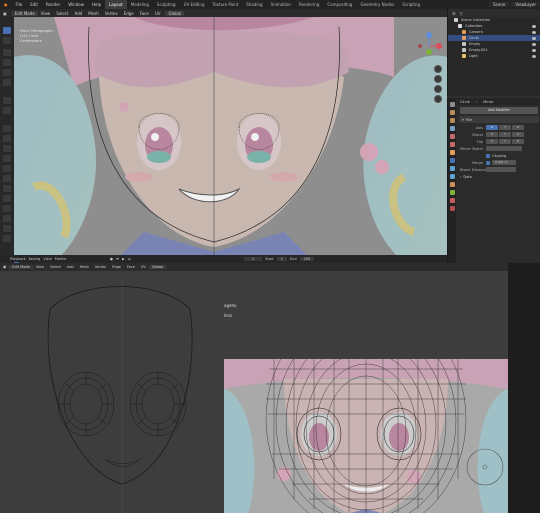 The image size is (540, 513). What do you see at coordinates (505, 141) in the screenshot?
I see `flip-y-toggle: Y` at bounding box center [505, 141].